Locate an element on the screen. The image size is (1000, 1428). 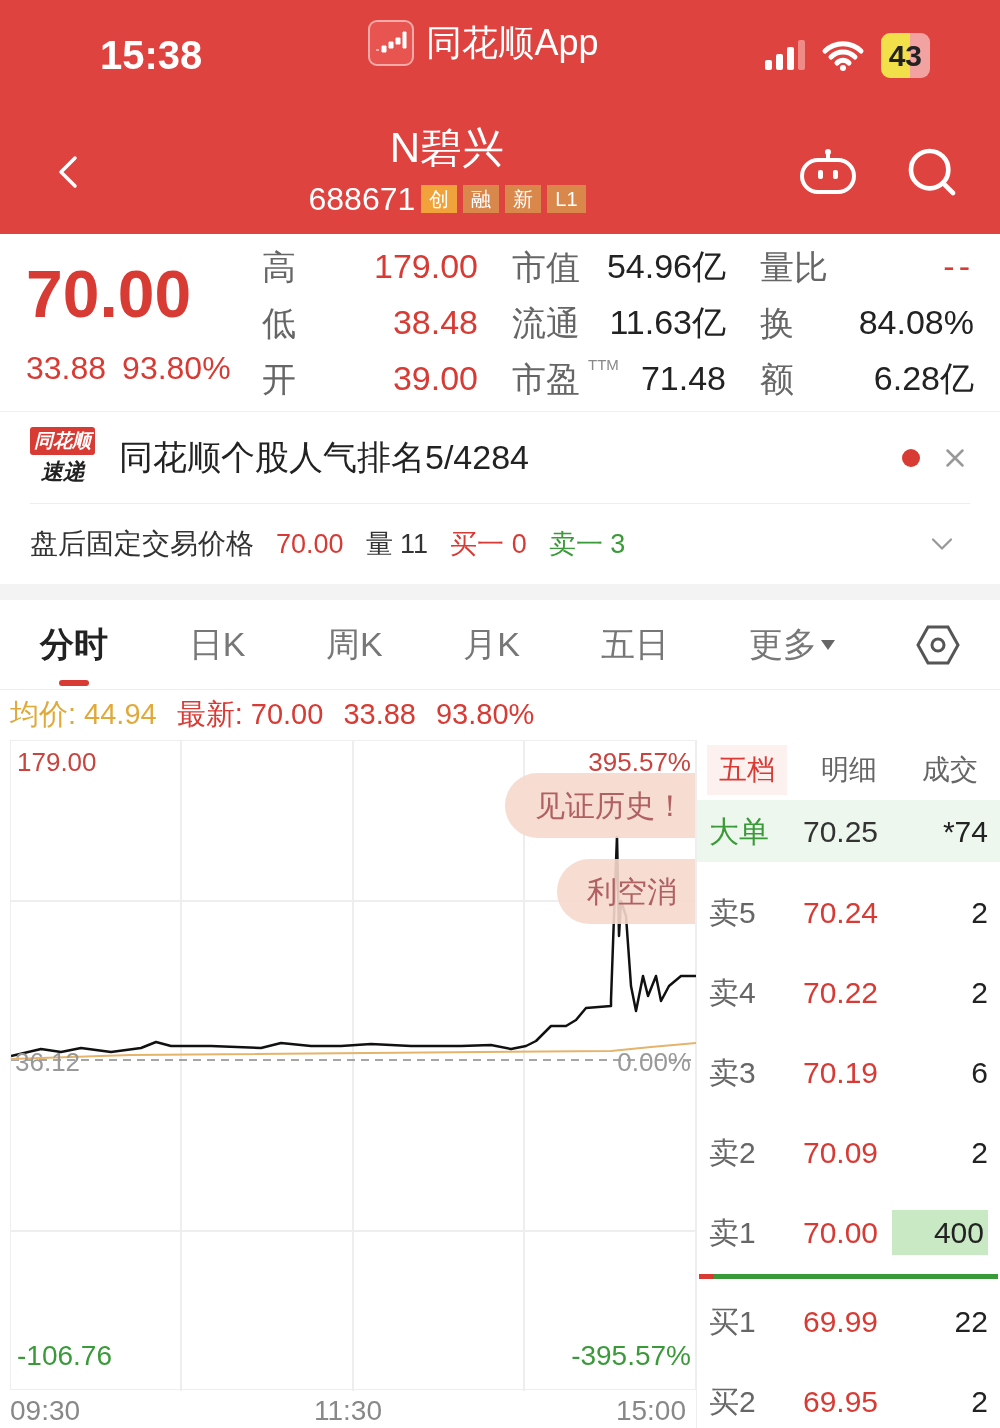
news-headline: 同花顺个股人气排名5/4284 is located at coordinates (510, 457).